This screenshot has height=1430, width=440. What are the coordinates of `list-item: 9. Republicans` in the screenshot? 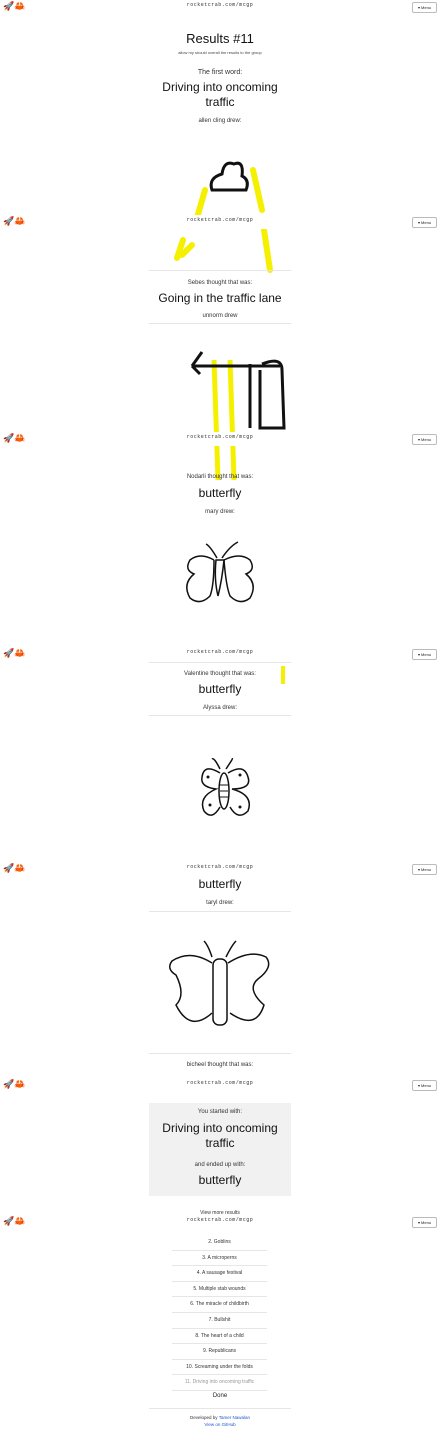 It's located at (219, 1352).